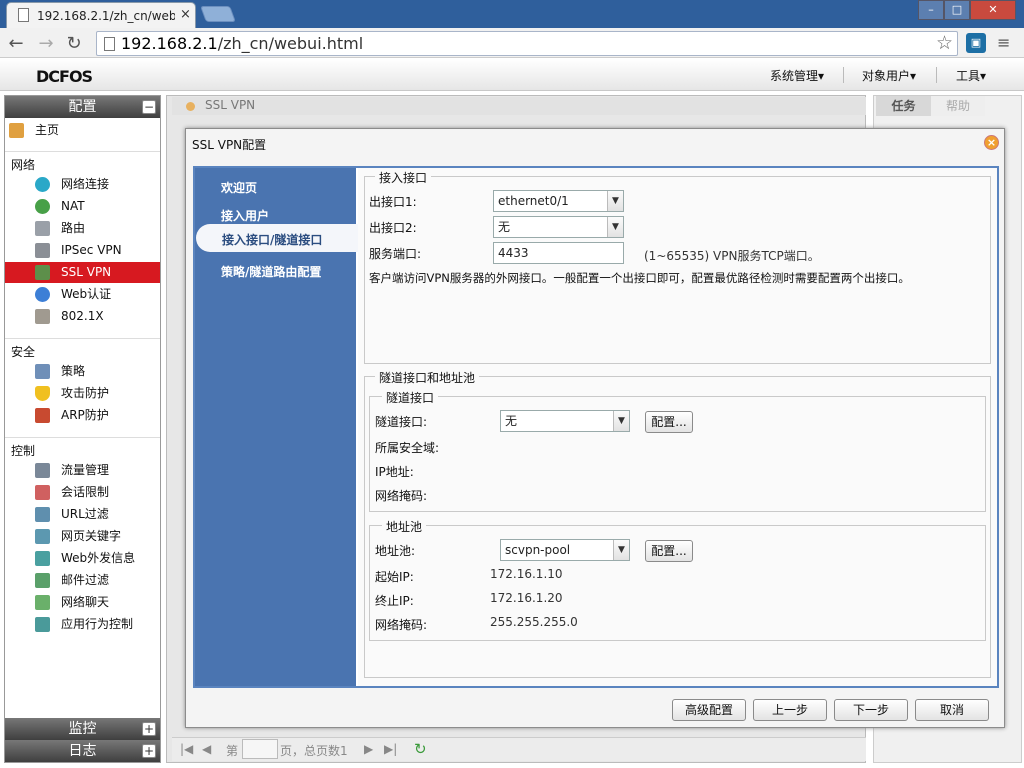 This screenshot has height=768, width=1024. What do you see at coordinates (82, 107) in the screenshot?
I see `config-panel-header: 配置 −` at bounding box center [82, 107].